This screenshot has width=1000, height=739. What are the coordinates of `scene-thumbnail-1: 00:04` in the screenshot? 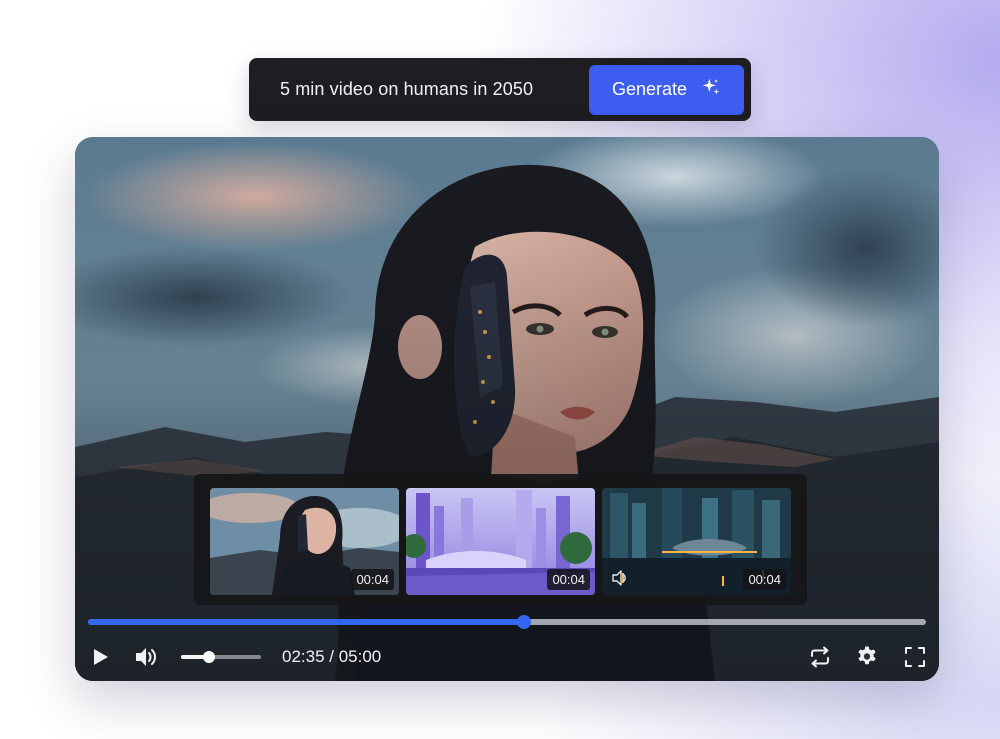 It's located at (304, 541).